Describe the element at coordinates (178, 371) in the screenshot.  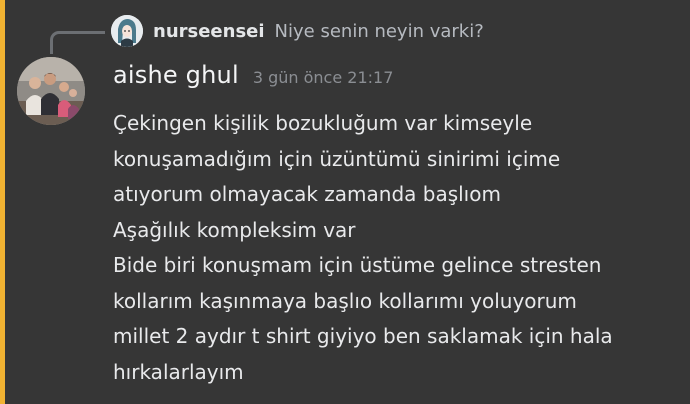
I see `message-line: hırkalarlayım` at that location.